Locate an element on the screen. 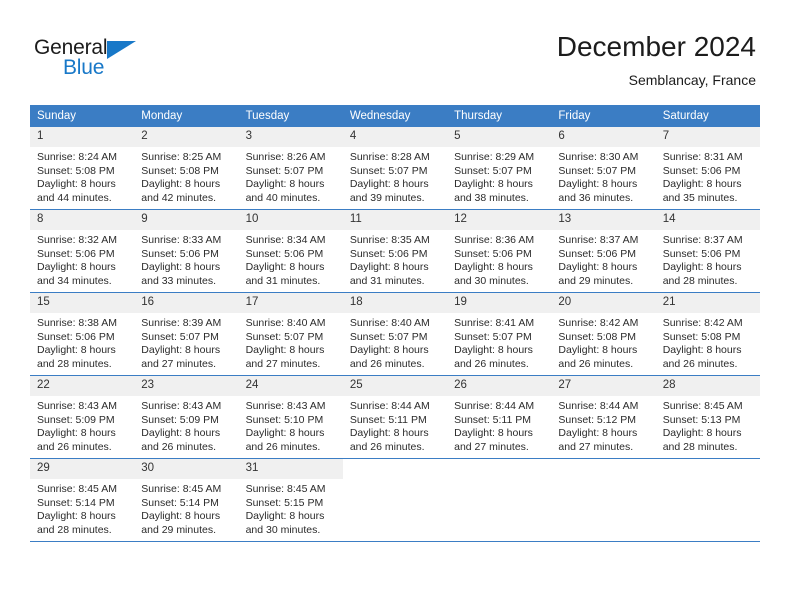 This screenshot has height=612, width=792. day-number: 3 is located at coordinates (290, 137).